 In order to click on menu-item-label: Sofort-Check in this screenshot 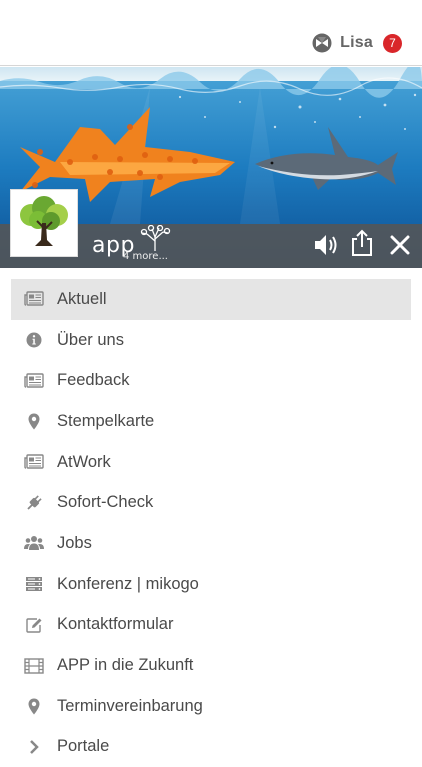, I will do `click(105, 502)`.